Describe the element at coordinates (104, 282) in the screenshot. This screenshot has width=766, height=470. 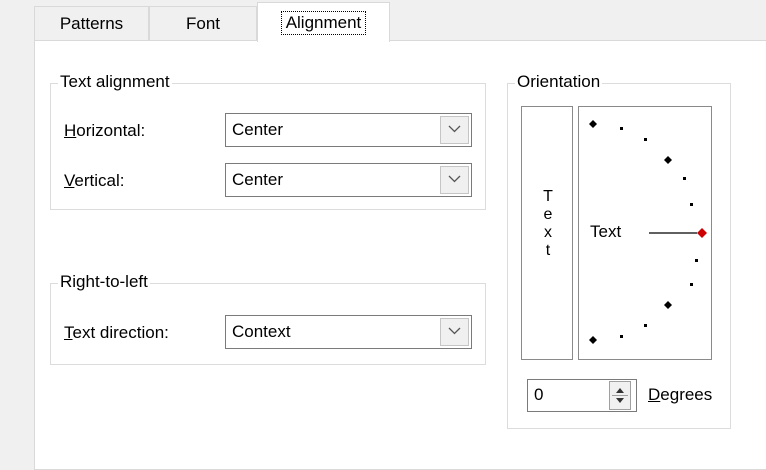
I see `right-to-left-title: Right-to-left` at that location.